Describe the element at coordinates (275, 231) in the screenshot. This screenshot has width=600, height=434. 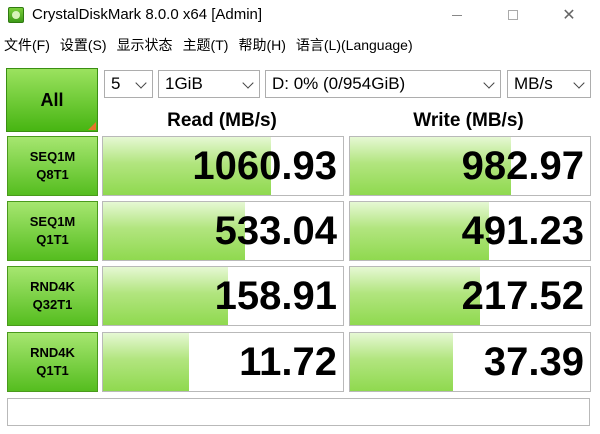
I see `read-result-value: 533.04` at that location.